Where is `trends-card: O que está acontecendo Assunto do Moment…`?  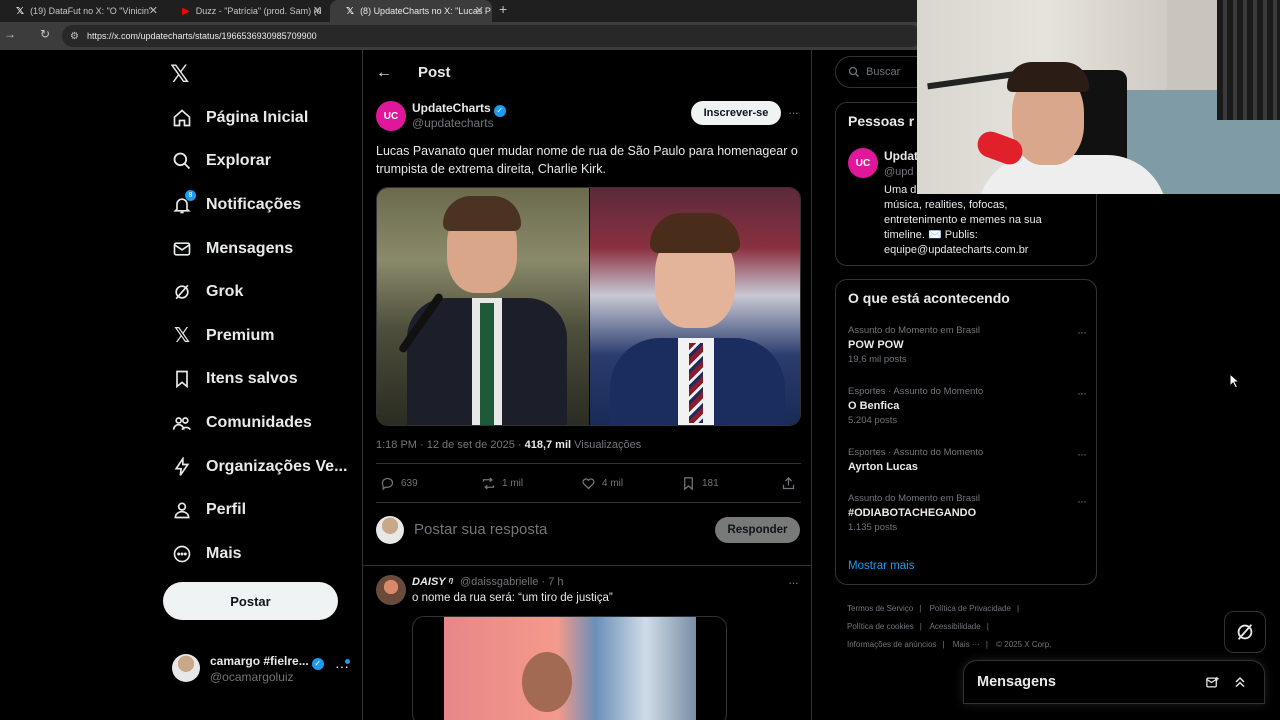
trends-card: O que está acontecendo Assunto do Moment… is located at coordinates (966, 432).